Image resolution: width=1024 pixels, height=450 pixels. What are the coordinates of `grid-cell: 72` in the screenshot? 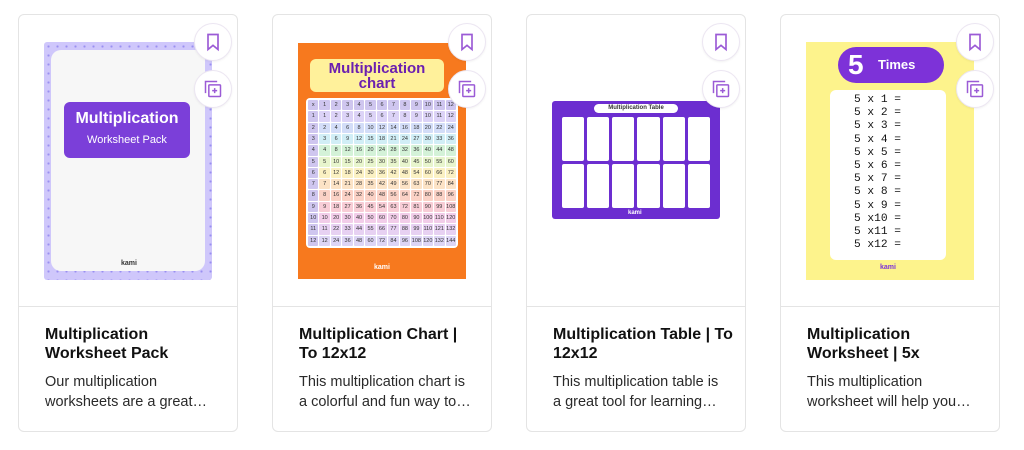 It's located at (405, 207).